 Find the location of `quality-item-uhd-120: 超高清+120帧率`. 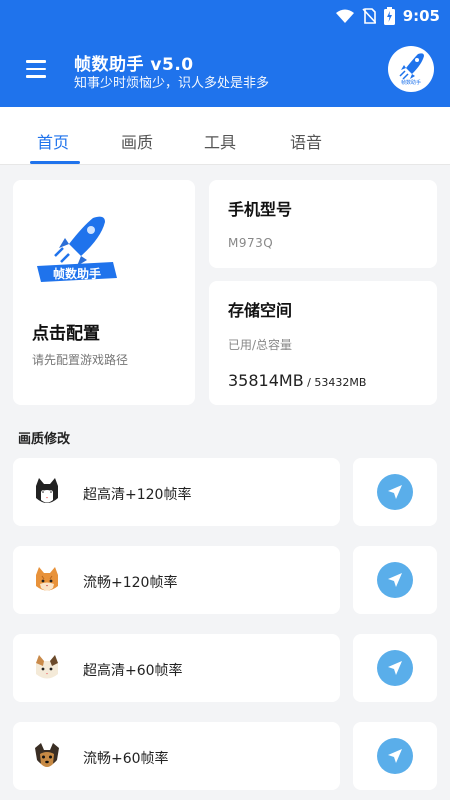

quality-item-uhd-120: 超高清+120帧率 is located at coordinates (176, 492).